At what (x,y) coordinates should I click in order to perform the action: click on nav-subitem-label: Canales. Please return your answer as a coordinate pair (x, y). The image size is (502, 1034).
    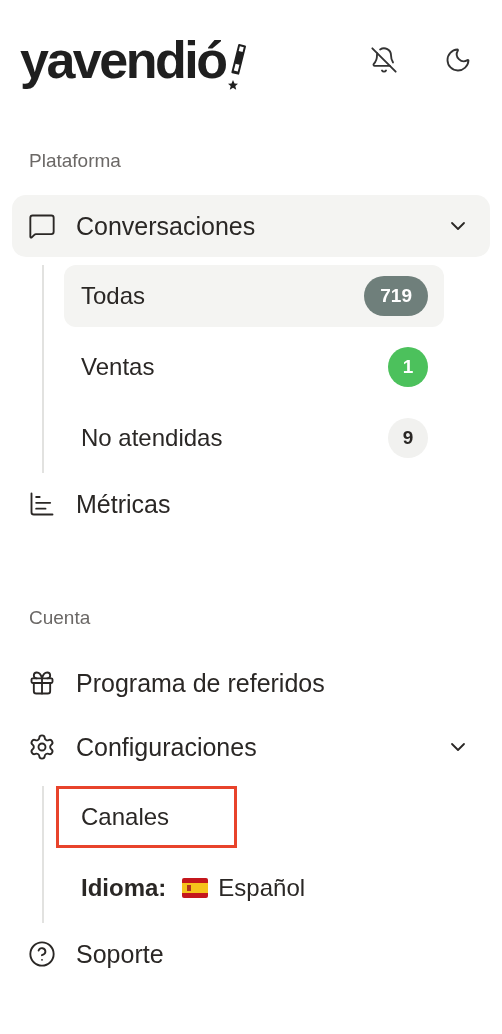
    Looking at the image, I should click on (126, 817).